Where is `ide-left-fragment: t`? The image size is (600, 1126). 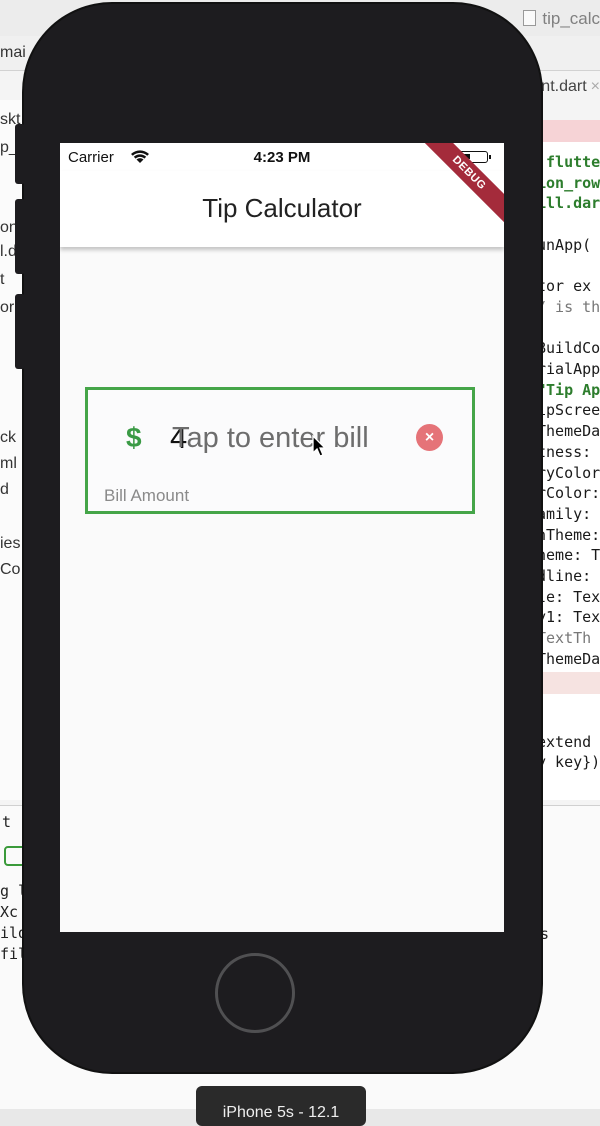 ide-left-fragment: t is located at coordinates (2, 279).